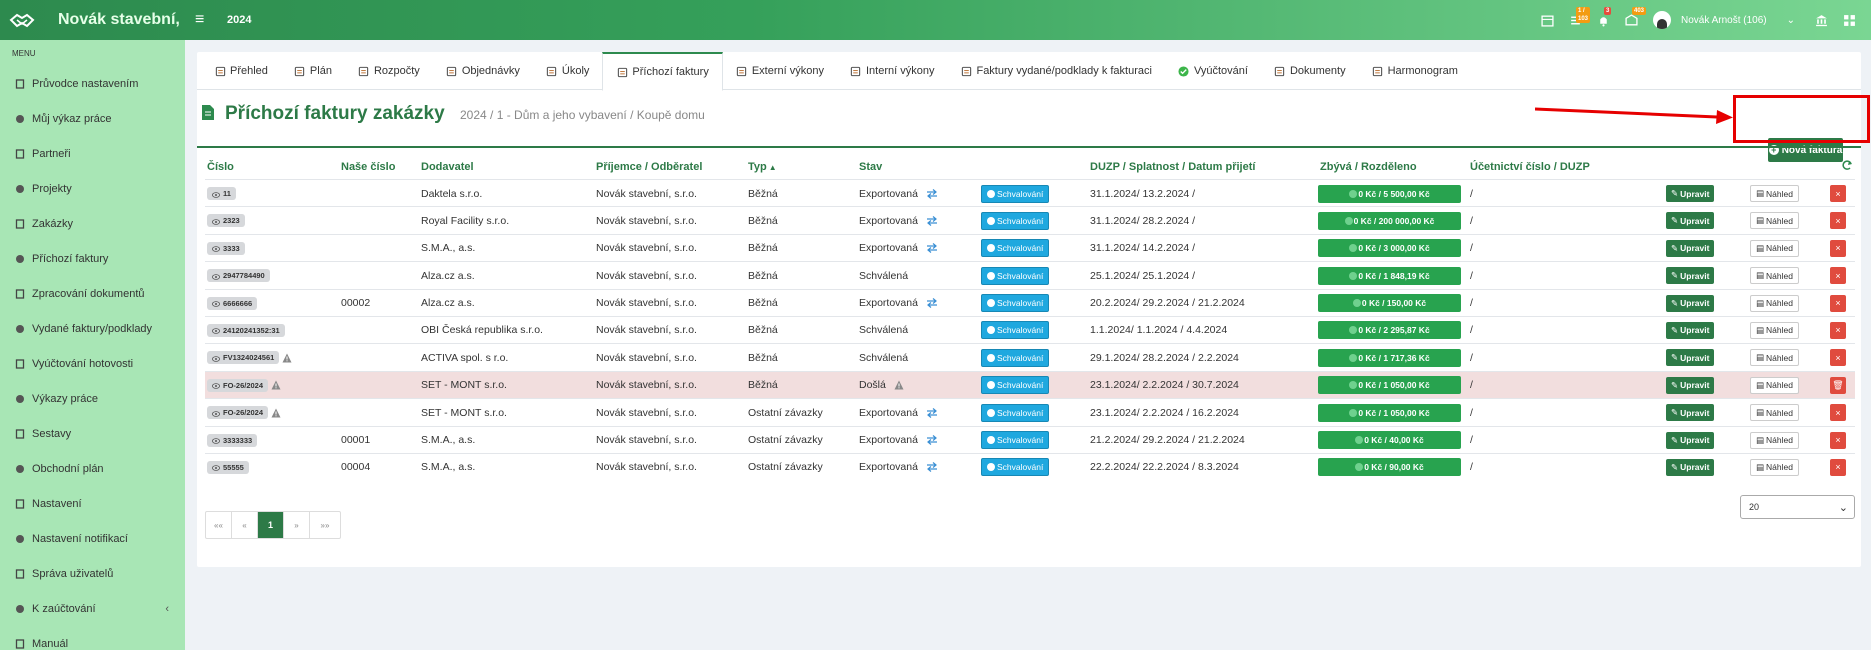  Describe the element at coordinates (1530, 167) in the screenshot. I see `col-header-ucetni: Účetnictví číslo / DUZP` at that location.